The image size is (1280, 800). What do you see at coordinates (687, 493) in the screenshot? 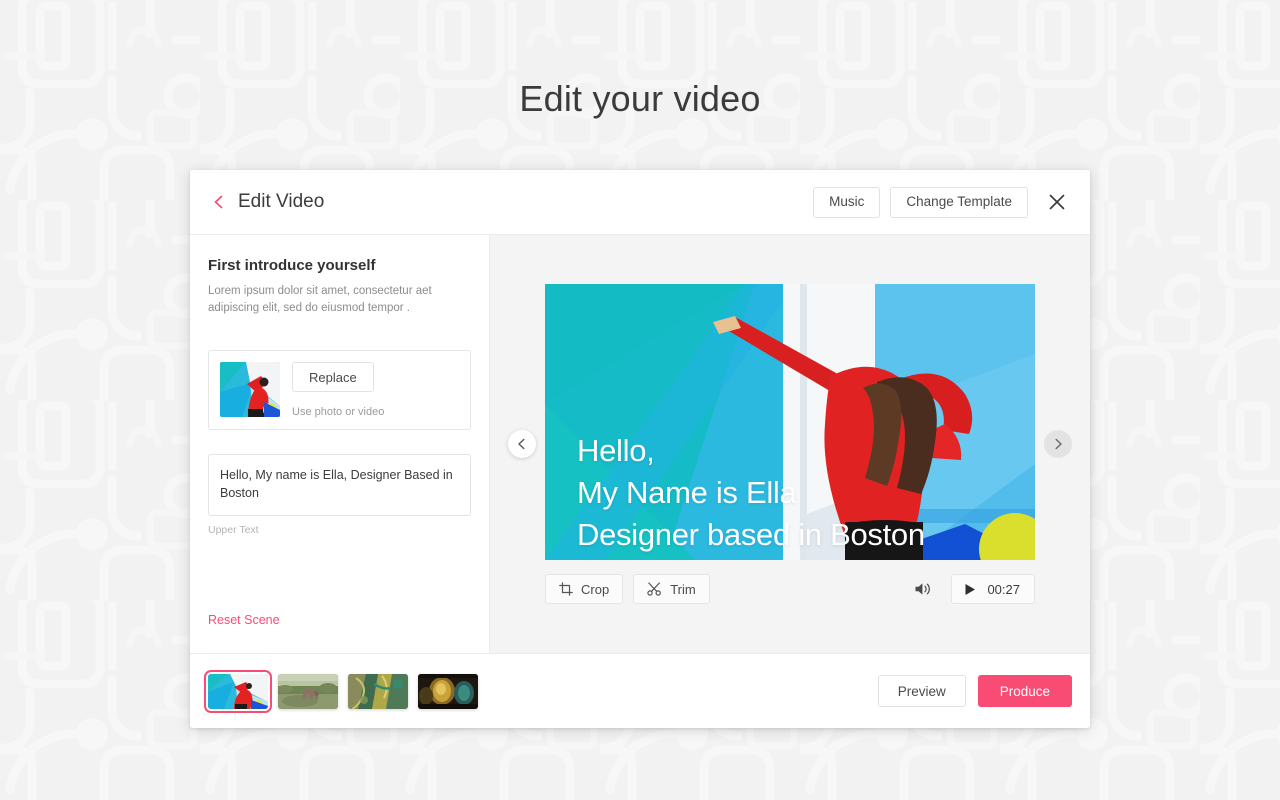
I see `overlay-line-2: My Name is Ella` at bounding box center [687, 493].